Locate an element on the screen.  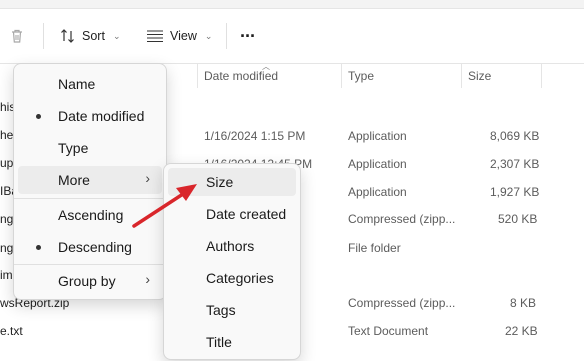
annotation-arrow-icon is located at coordinates (164, 206).